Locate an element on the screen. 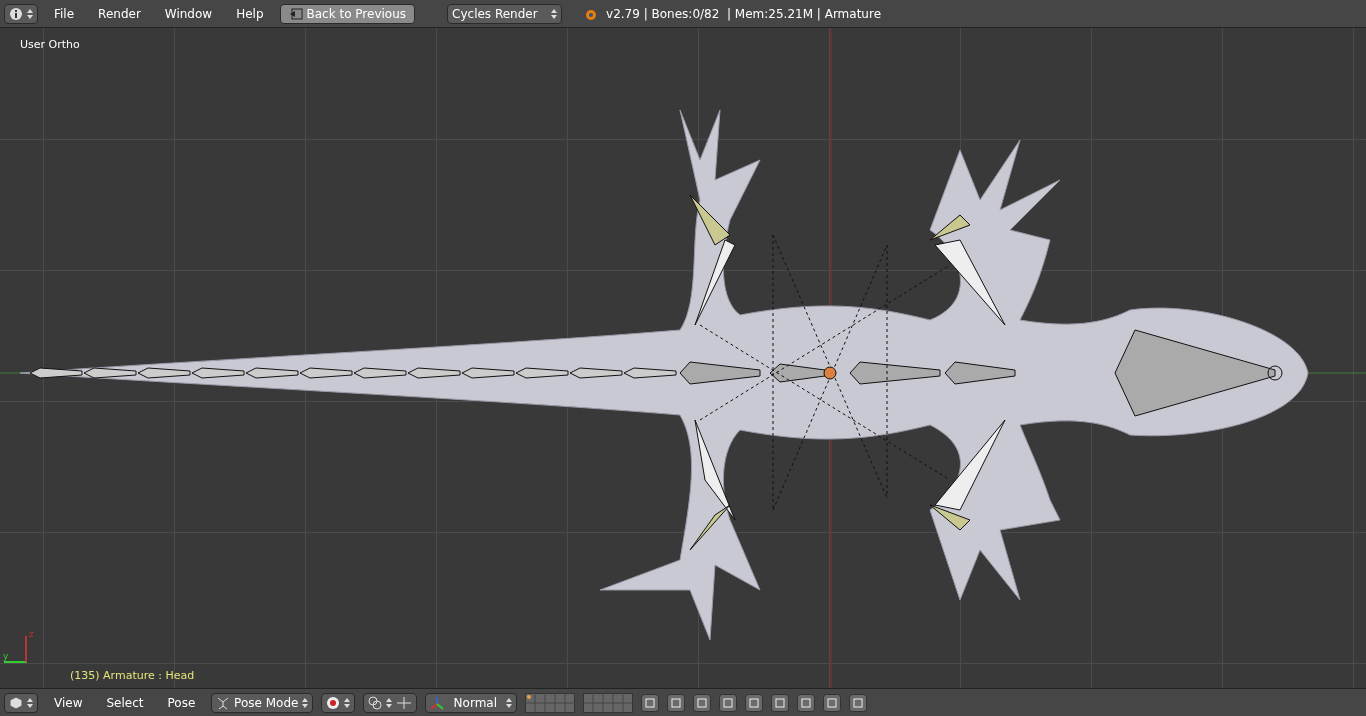 The image size is (1366, 716). mode-dropdown: Pose Mode is located at coordinates (262, 702).